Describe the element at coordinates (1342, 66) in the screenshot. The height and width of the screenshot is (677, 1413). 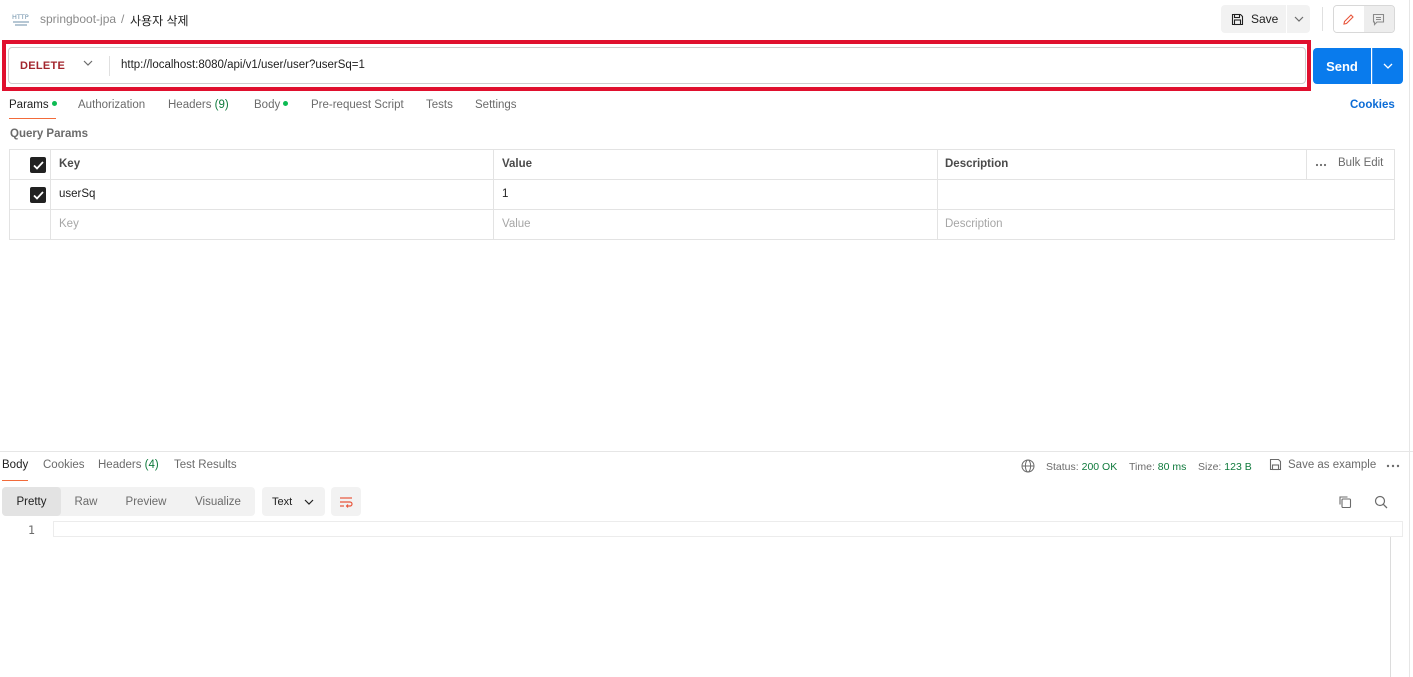
I see `send-button: Send` at that location.